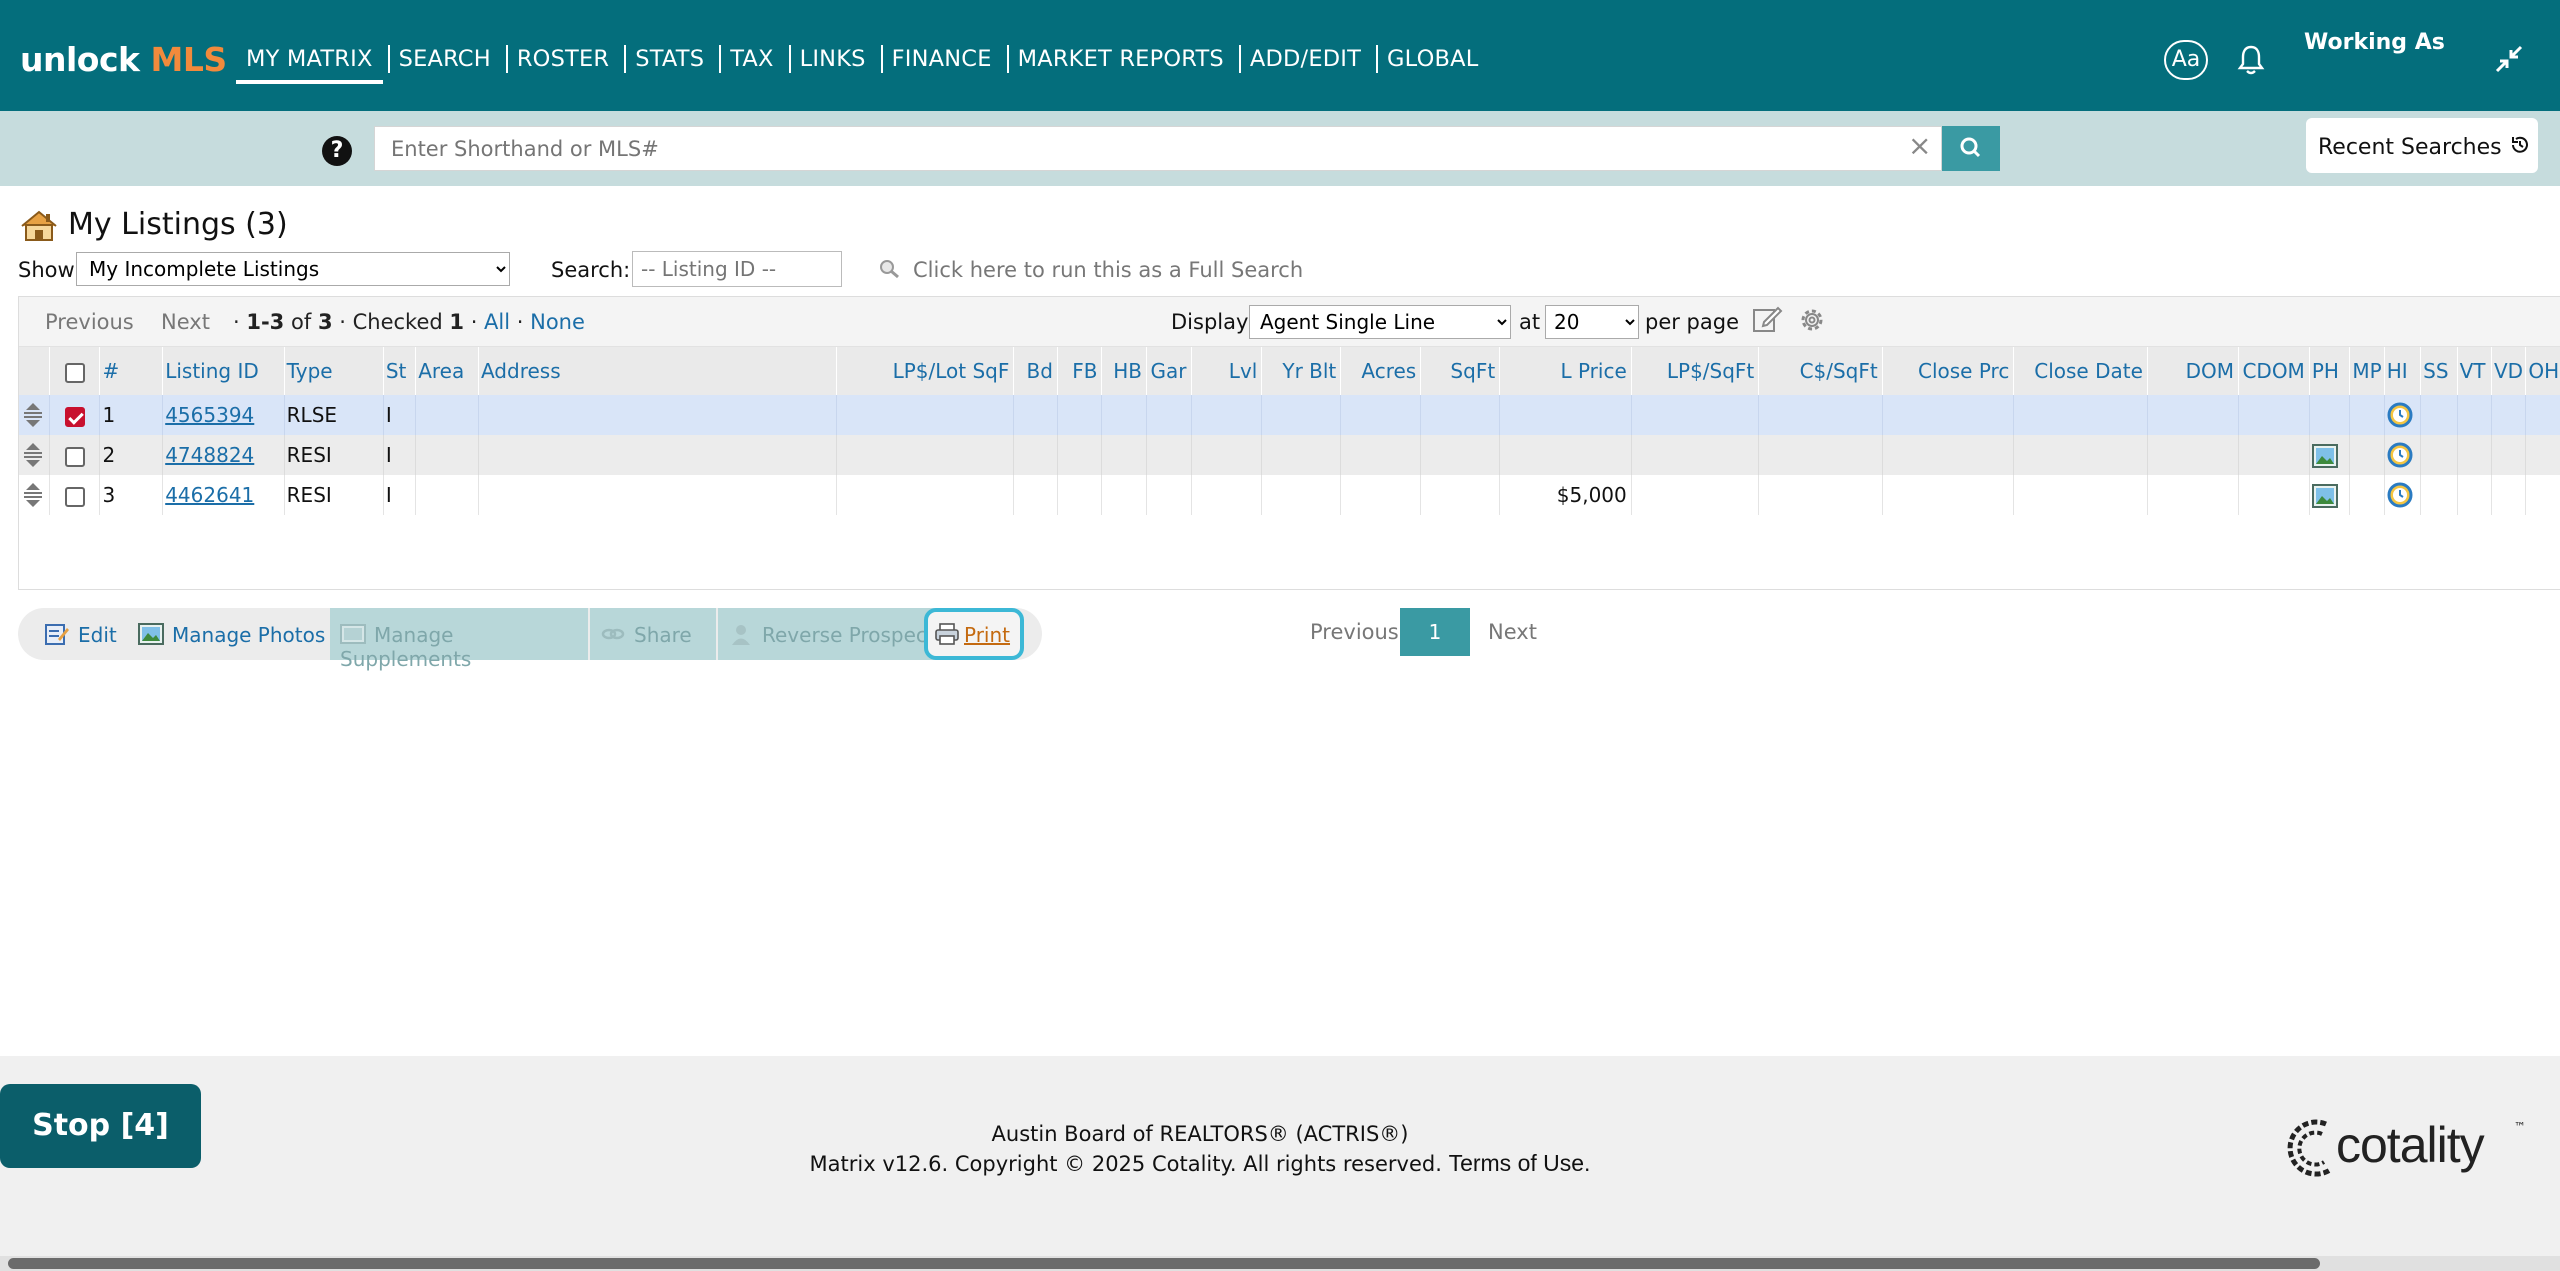  Describe the element at coordinates (925, 371) in the screenshot. I see `header-lp-lot-sqft: LP$/Lot SqF` at that location.